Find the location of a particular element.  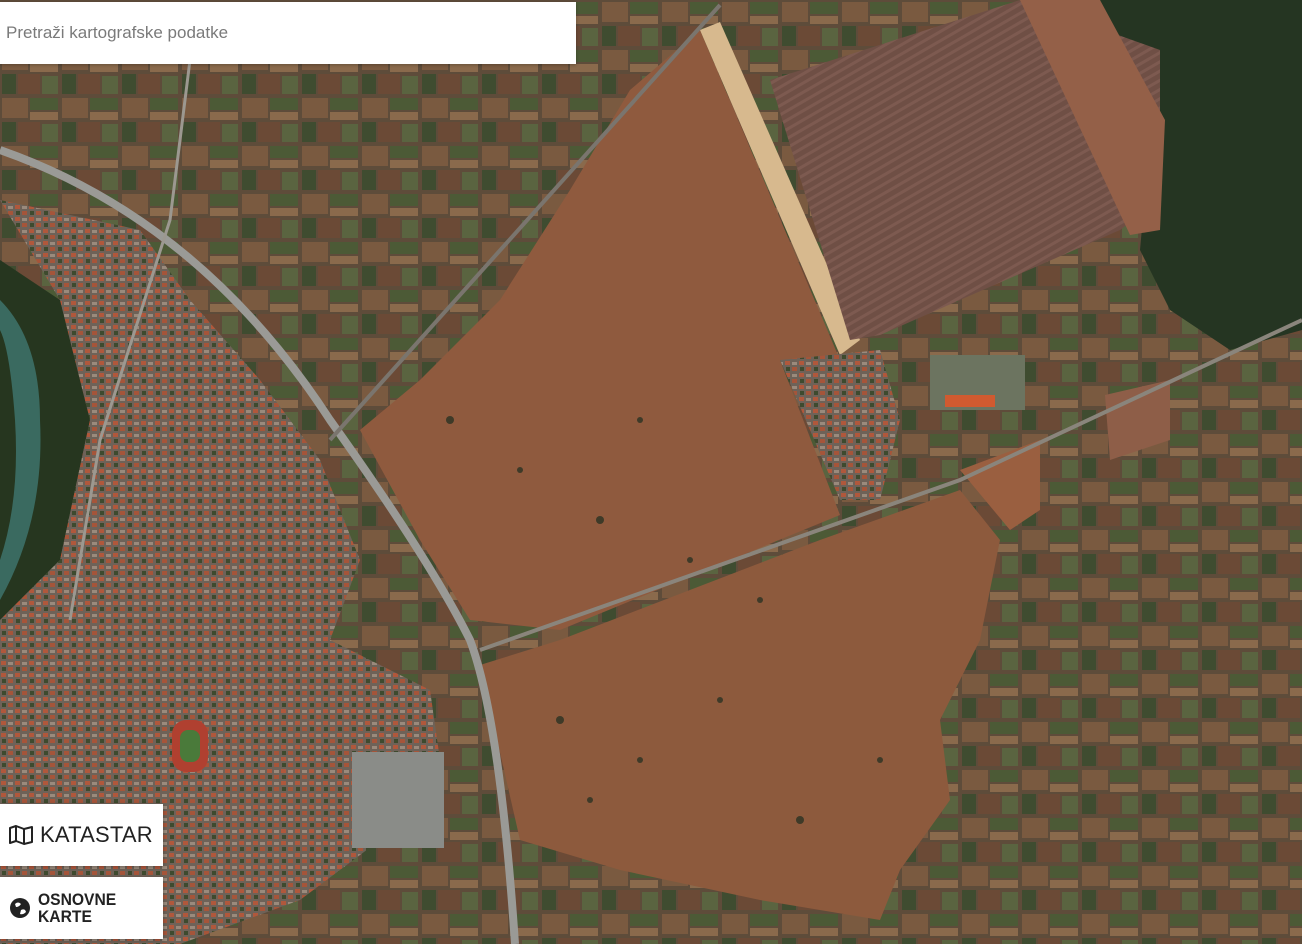

katastar-button: KATASTAR is located at coordinates (81, 835).